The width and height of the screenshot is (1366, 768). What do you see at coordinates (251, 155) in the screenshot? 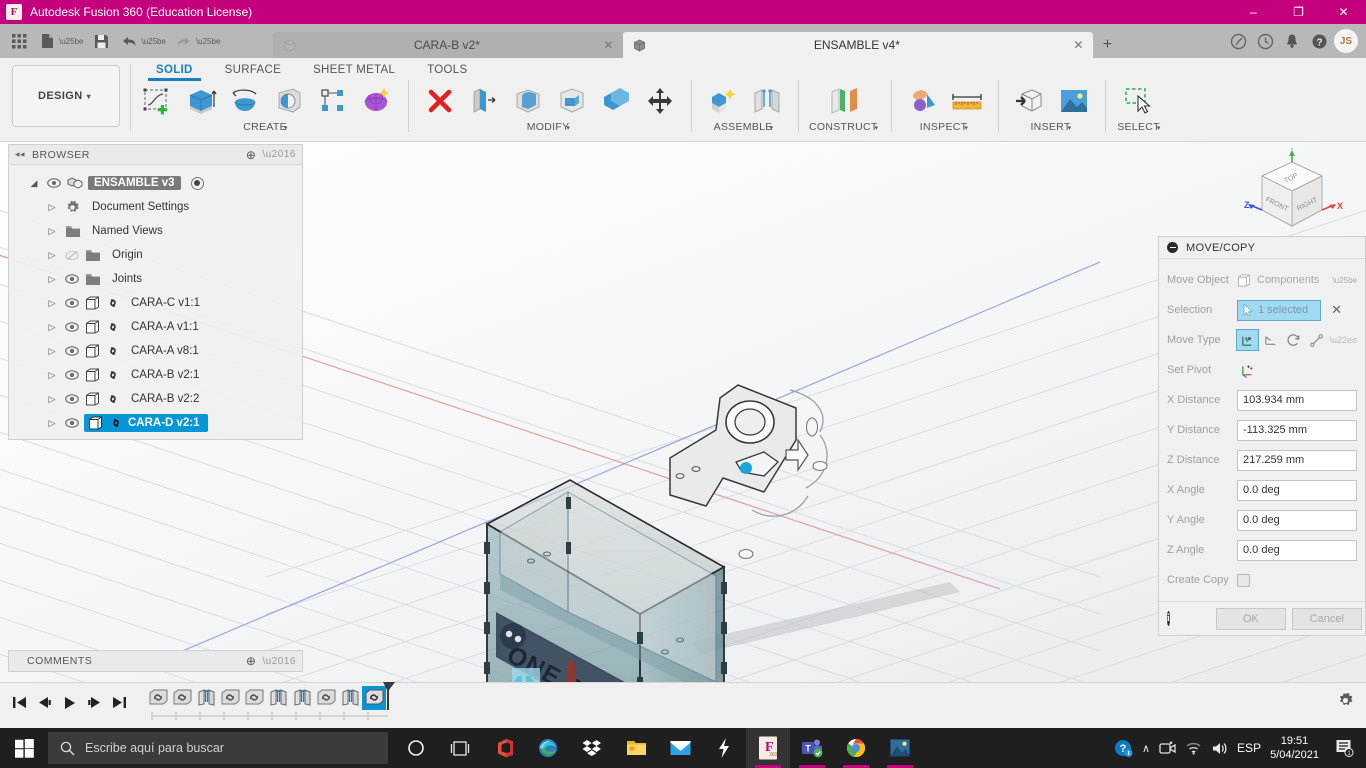
I see `browser-add-icon: ⊕` at bounding box center [251, 155].